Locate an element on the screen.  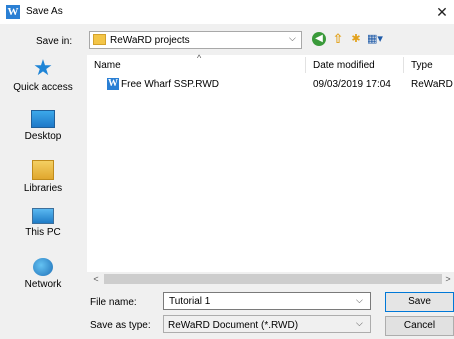
place-label: Libraries is located at coordinates (43, 188).